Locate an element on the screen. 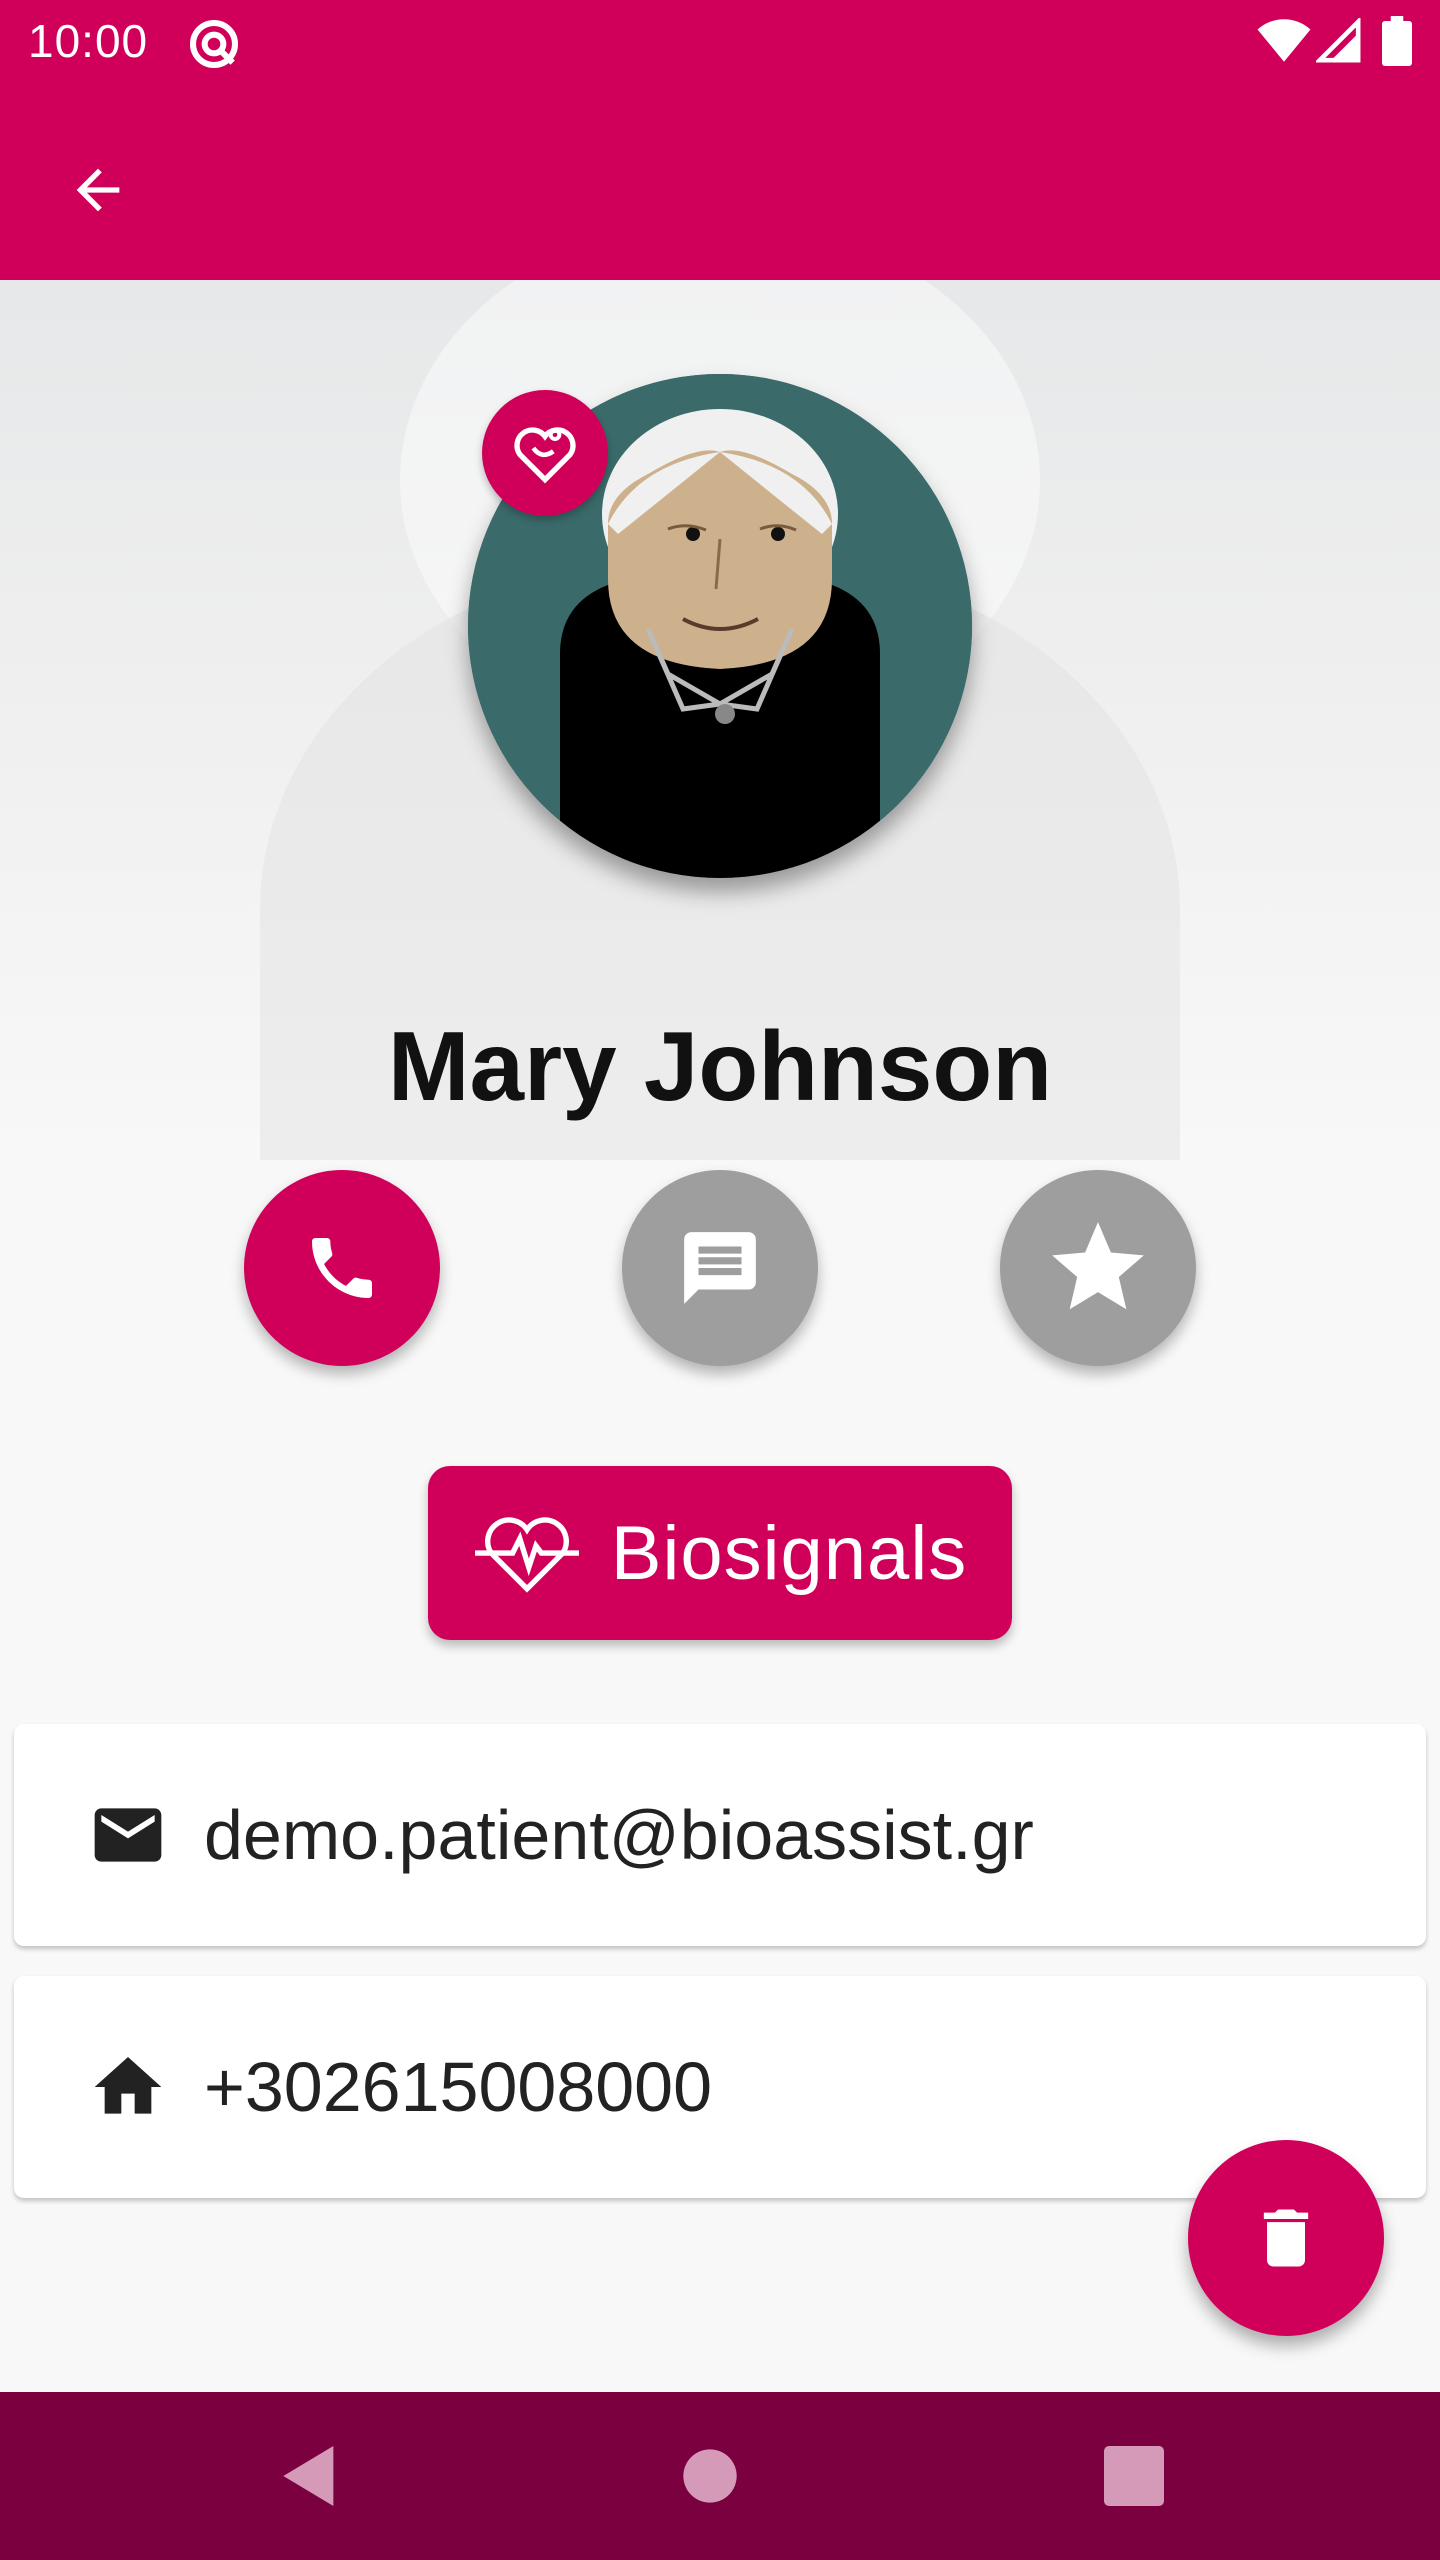  phone-icon is located at coordinates (342, 1268).